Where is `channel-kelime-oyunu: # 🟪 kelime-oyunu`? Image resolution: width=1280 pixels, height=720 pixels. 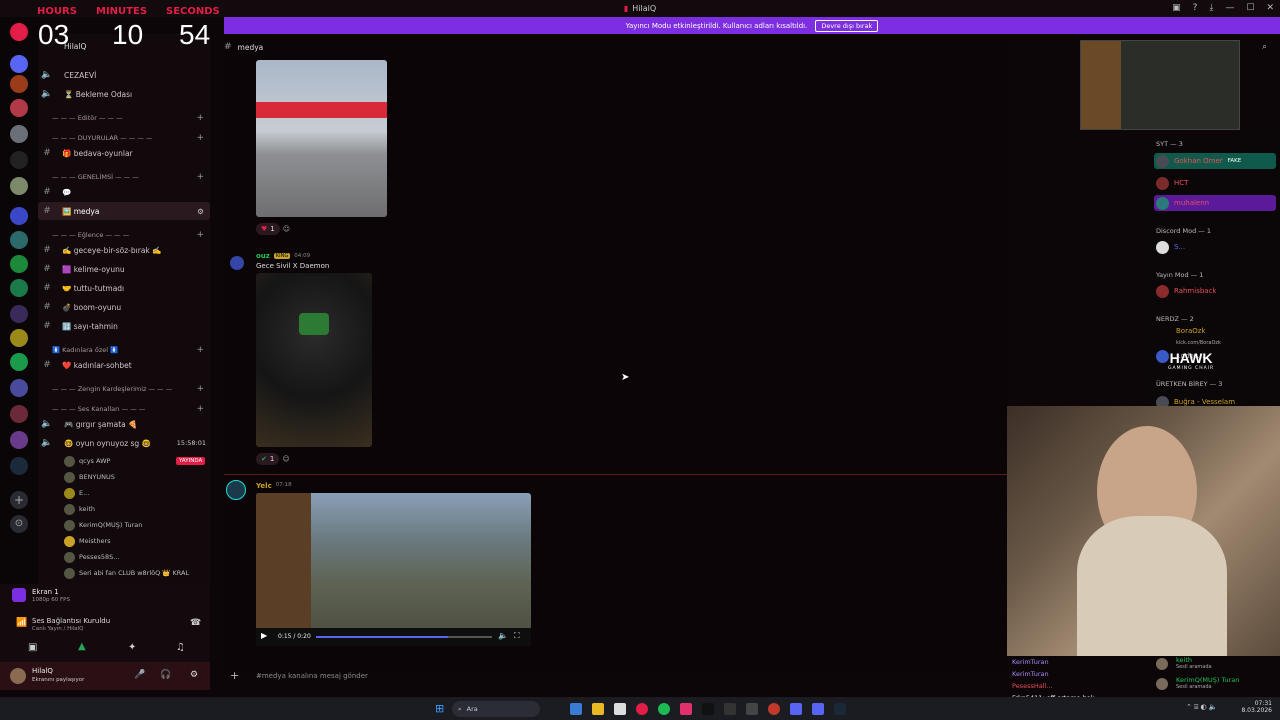
channel-kelime-oyunu: # 🟪 kelime-oyunu is located at coordinates (124, 269).